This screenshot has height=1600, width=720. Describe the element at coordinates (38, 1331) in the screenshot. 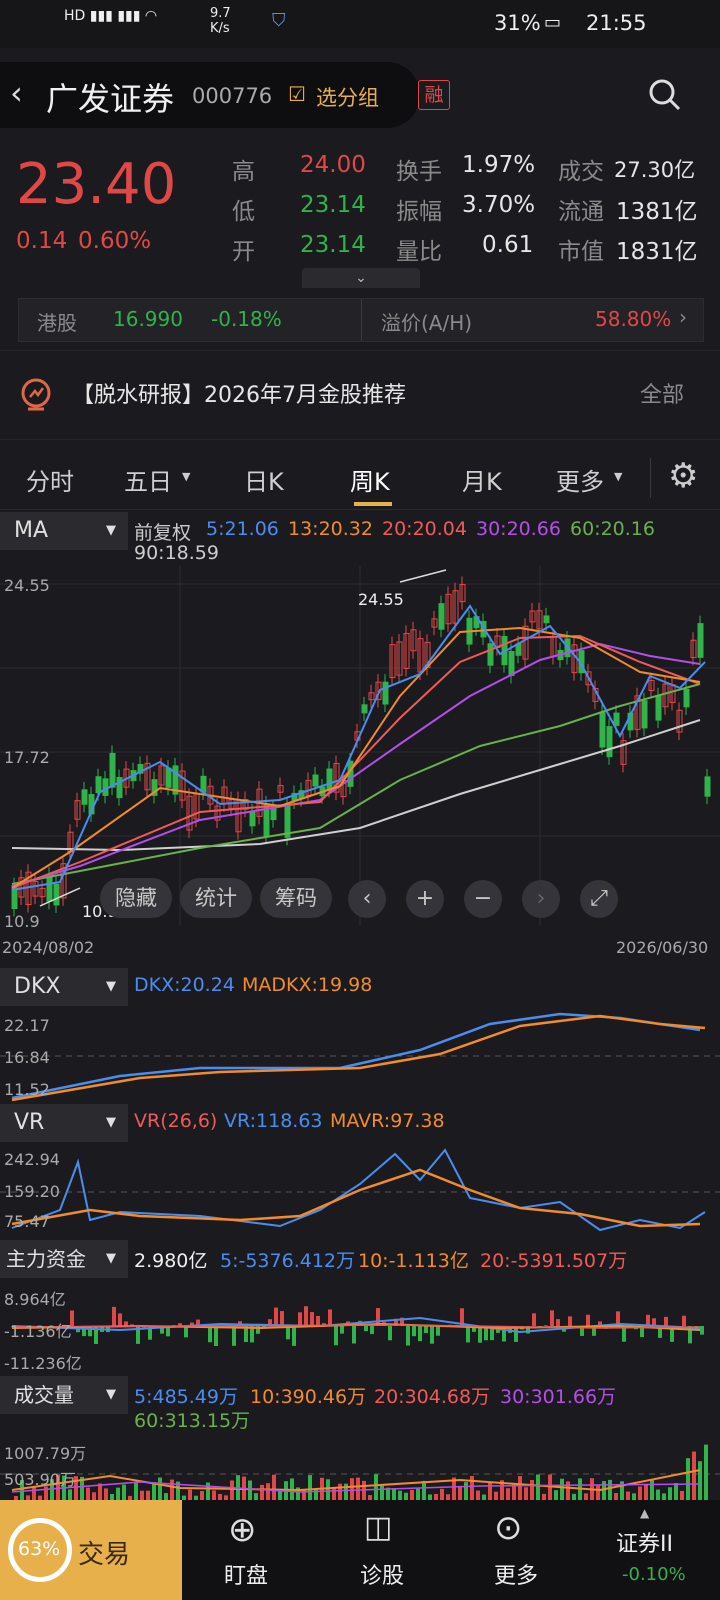

I see `funds-y2: -1.136亿` at that location.